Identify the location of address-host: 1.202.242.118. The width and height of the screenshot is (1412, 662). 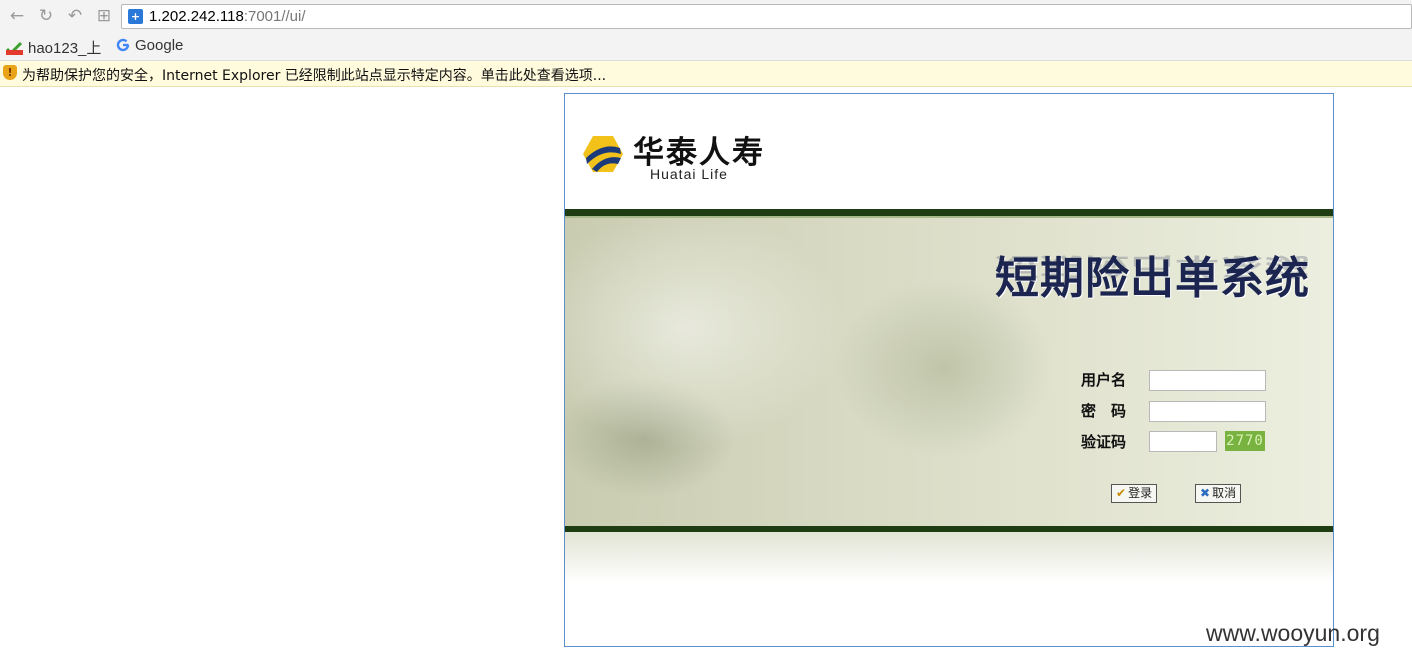
(196, 16).